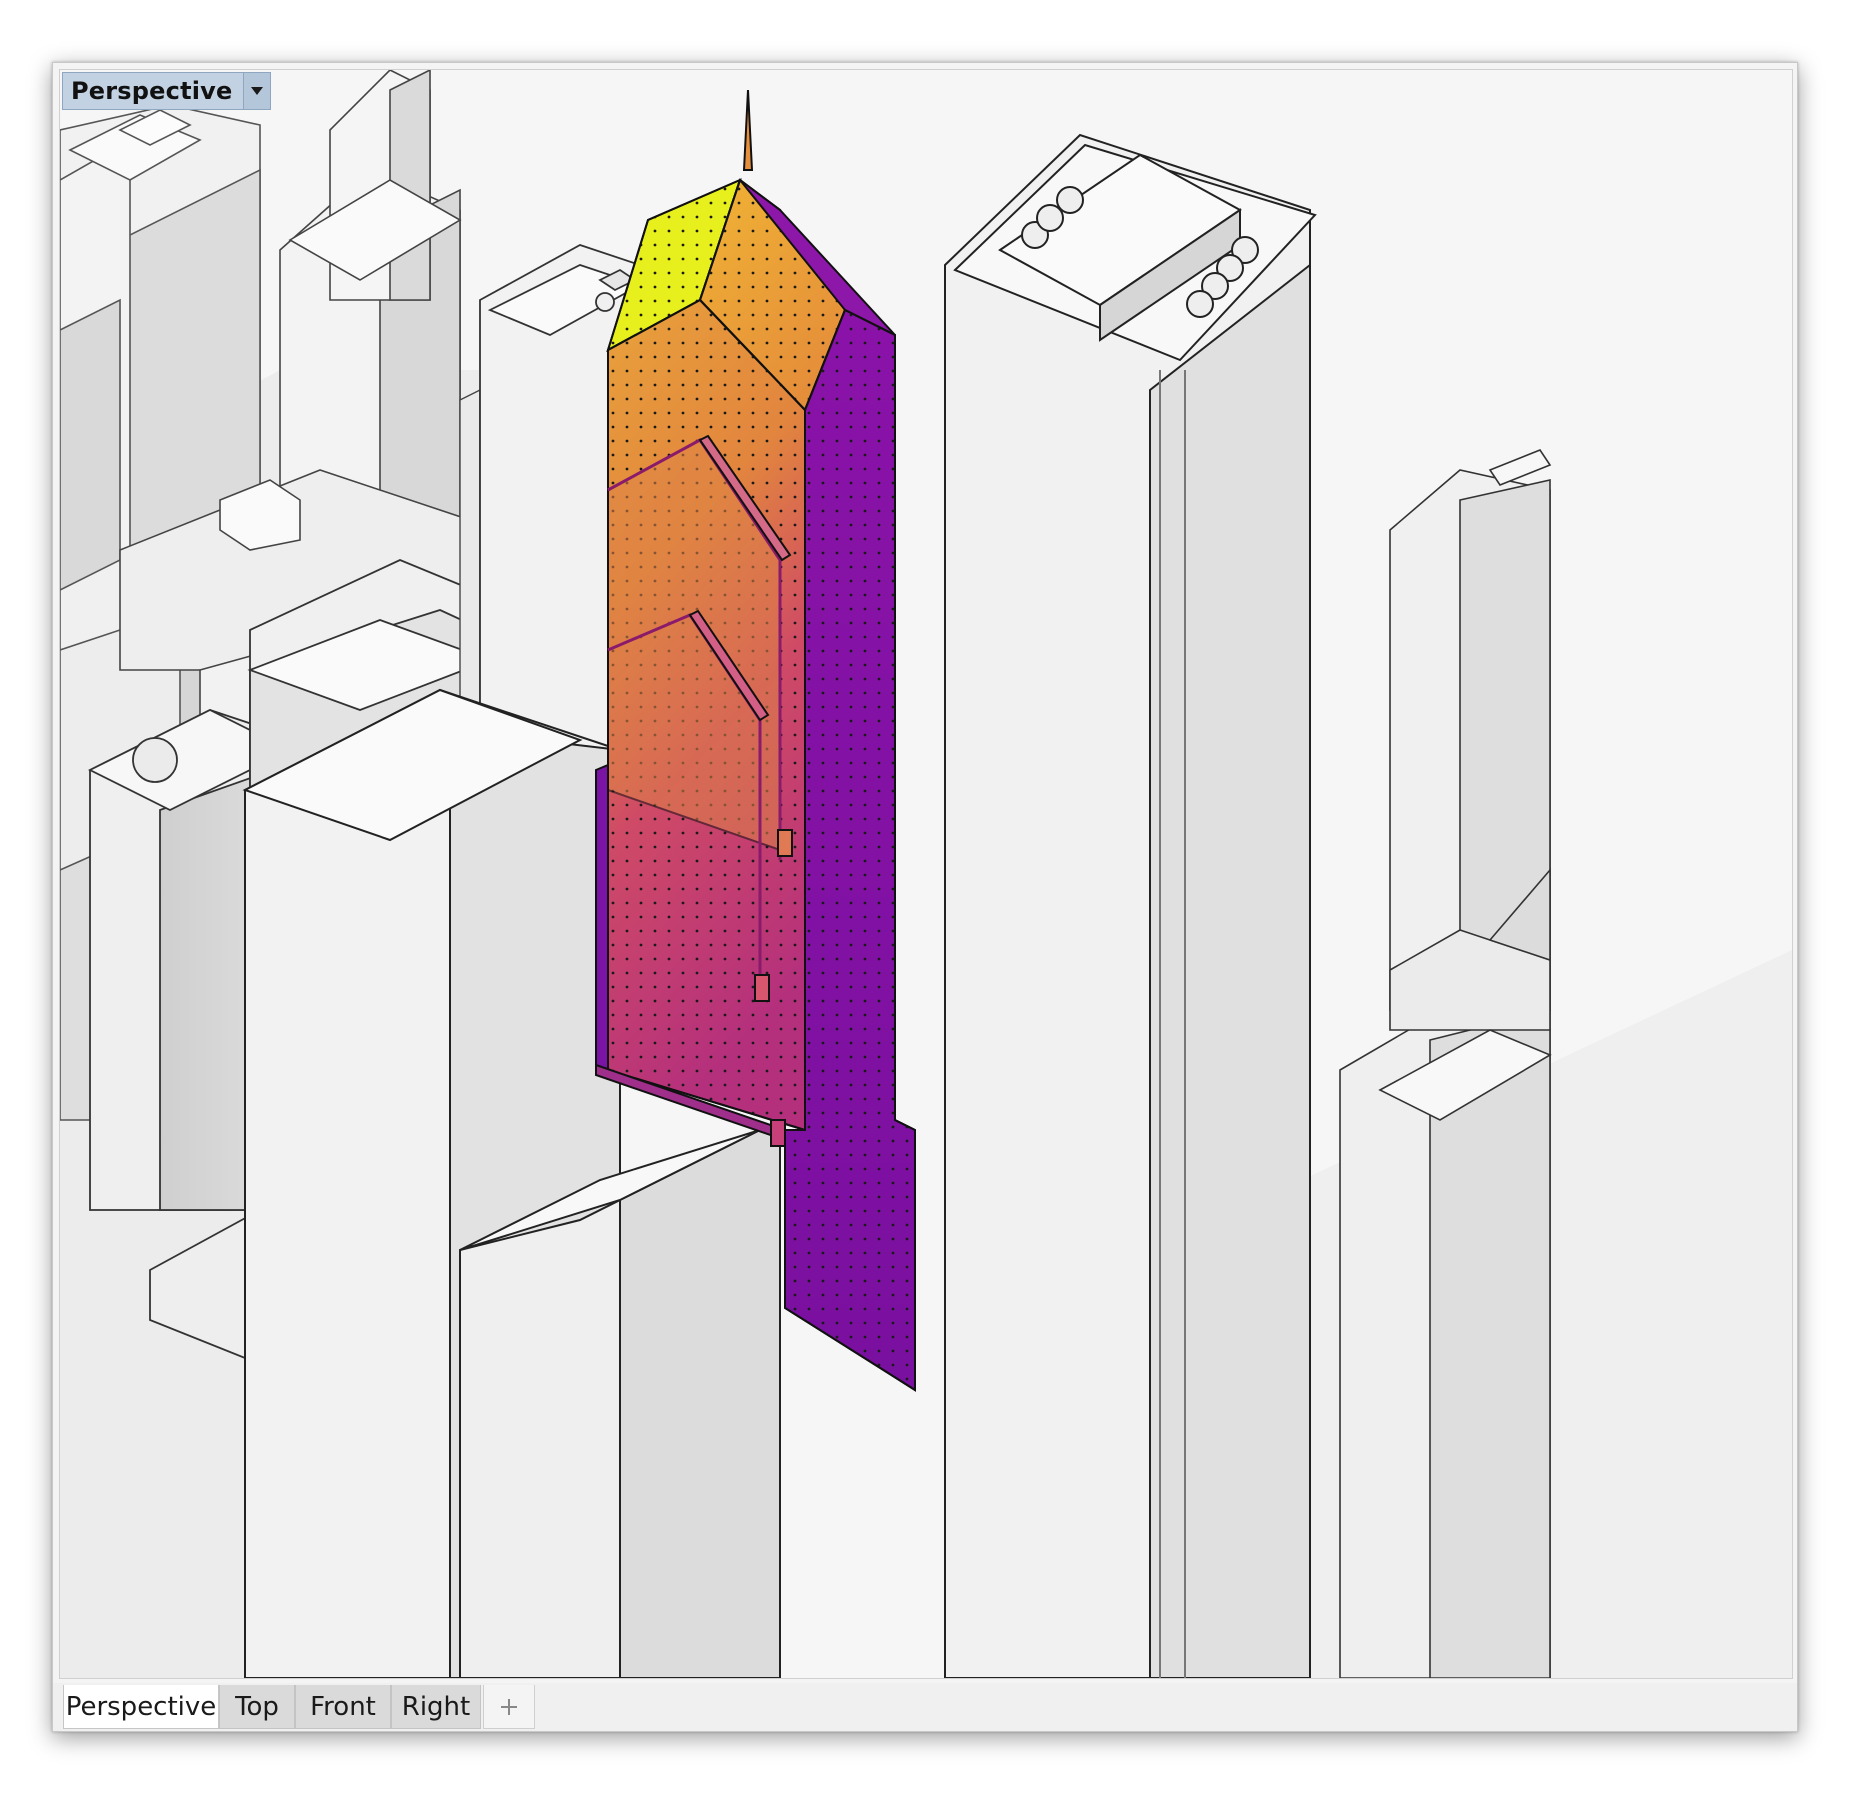 The image size is (1859, 1799). I want to click on tab-front: Front, so click(343, 1707).